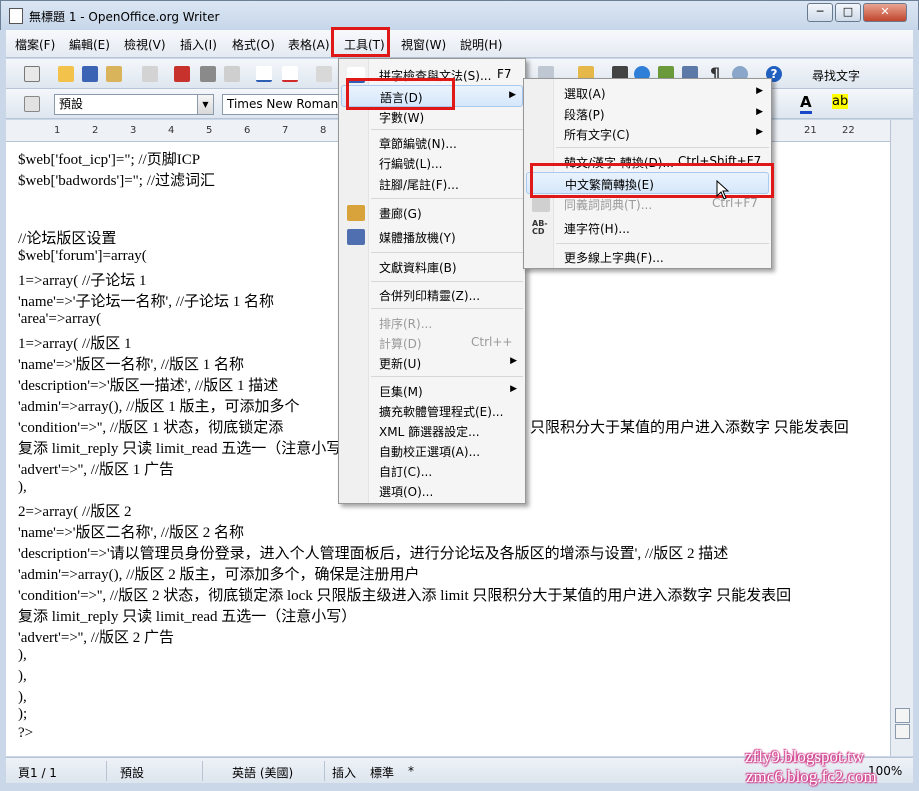 Image resolution: width=919 pixels, height=791 pixels. What do you see at coordinates (146, 302) in the screenshot?
I see `doc-line: 'name'=>'子论坛一名称', //子论坛 1 名称` at bounding box center [146, 302].